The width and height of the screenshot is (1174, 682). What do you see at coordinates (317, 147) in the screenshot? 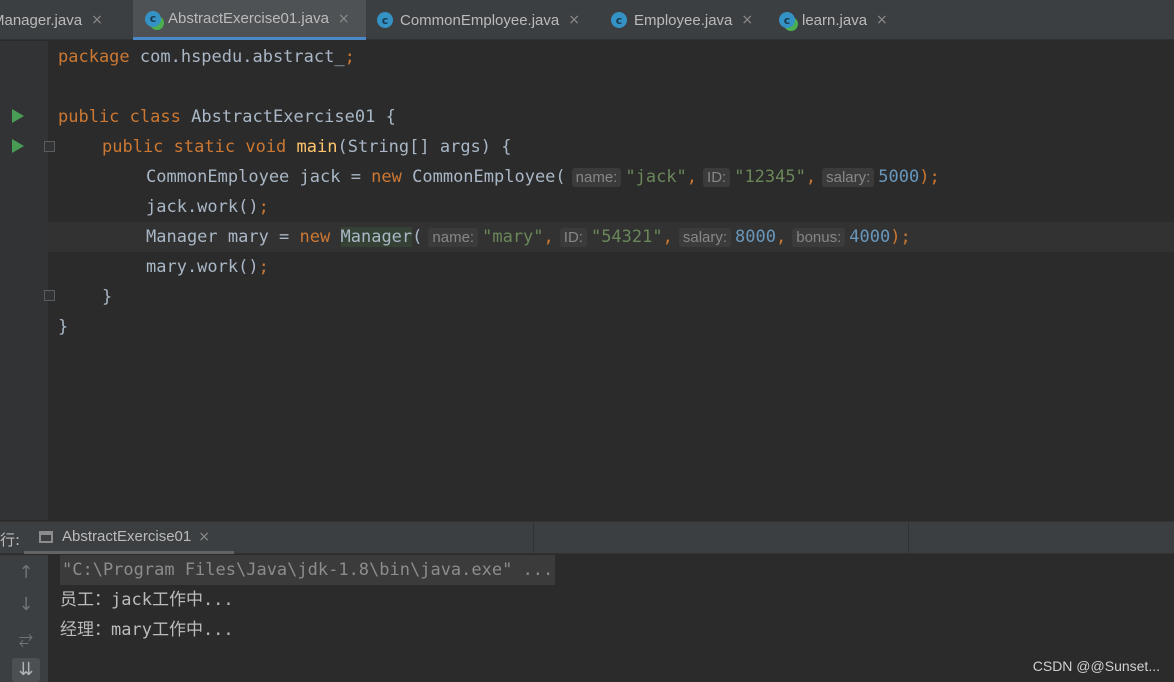
I see `method-name: main` at bounding box center [317, 147].